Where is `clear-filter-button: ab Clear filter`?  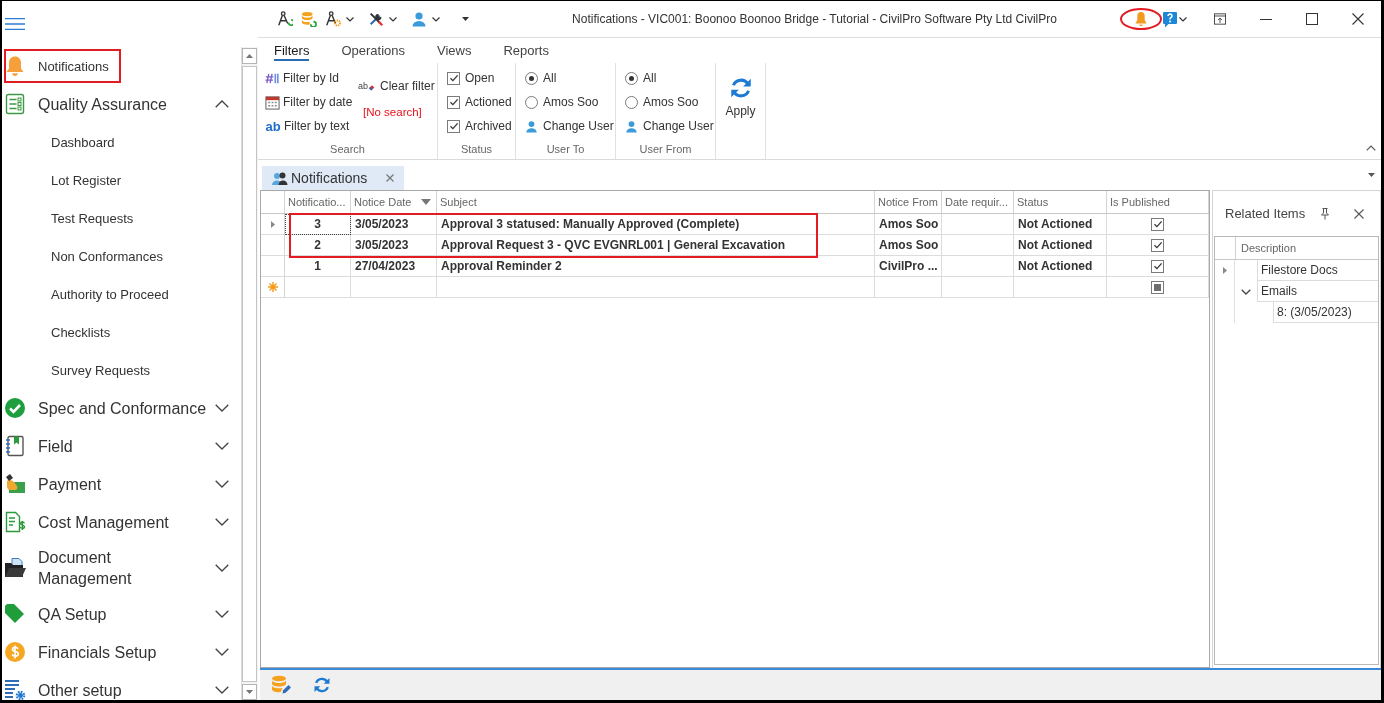
clear-filter-button: ab Clear filter is located at coordinates (396, 86).